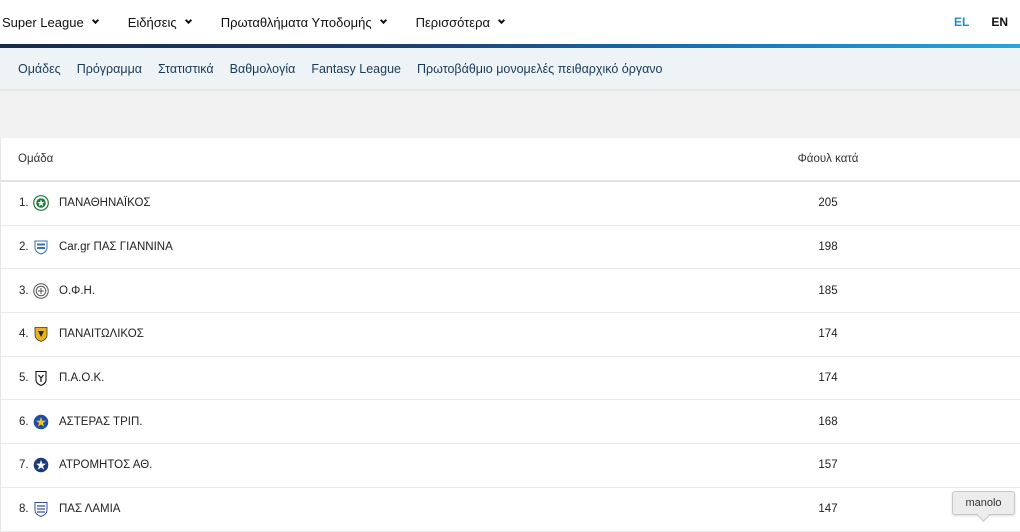 This screenshot has width=1020, height=532. I want to click on fouls-value: 185, so click(828, 290).